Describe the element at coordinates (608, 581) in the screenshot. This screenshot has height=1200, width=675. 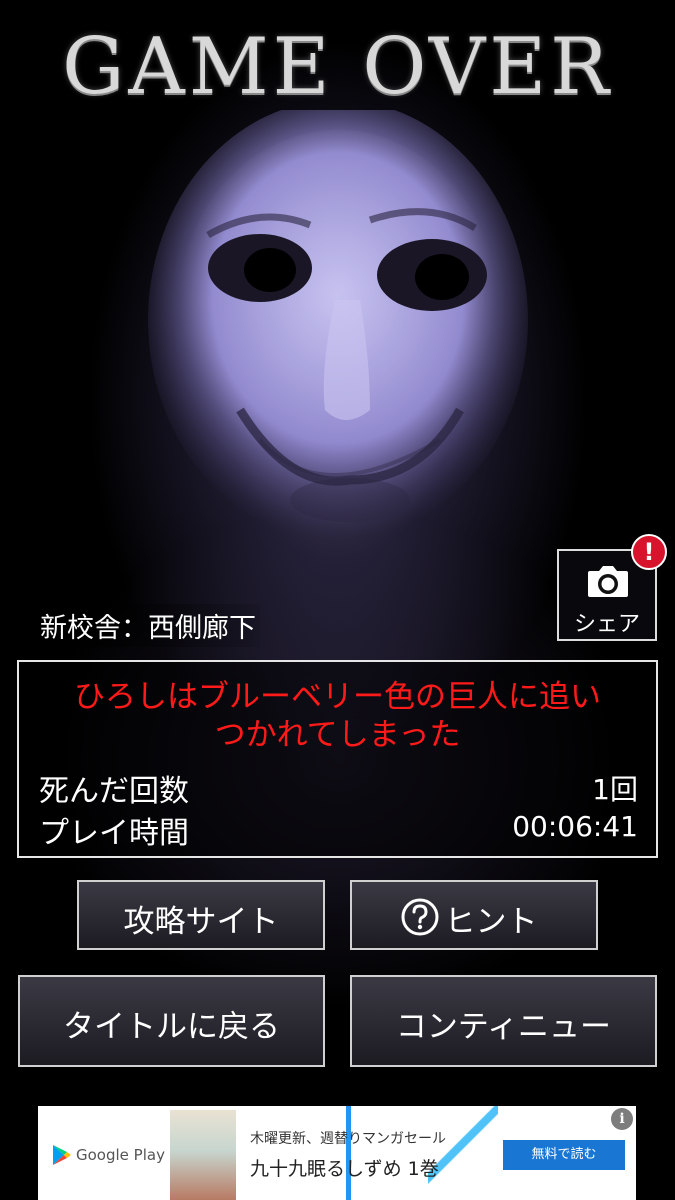
I see `camera-icon` at that location.